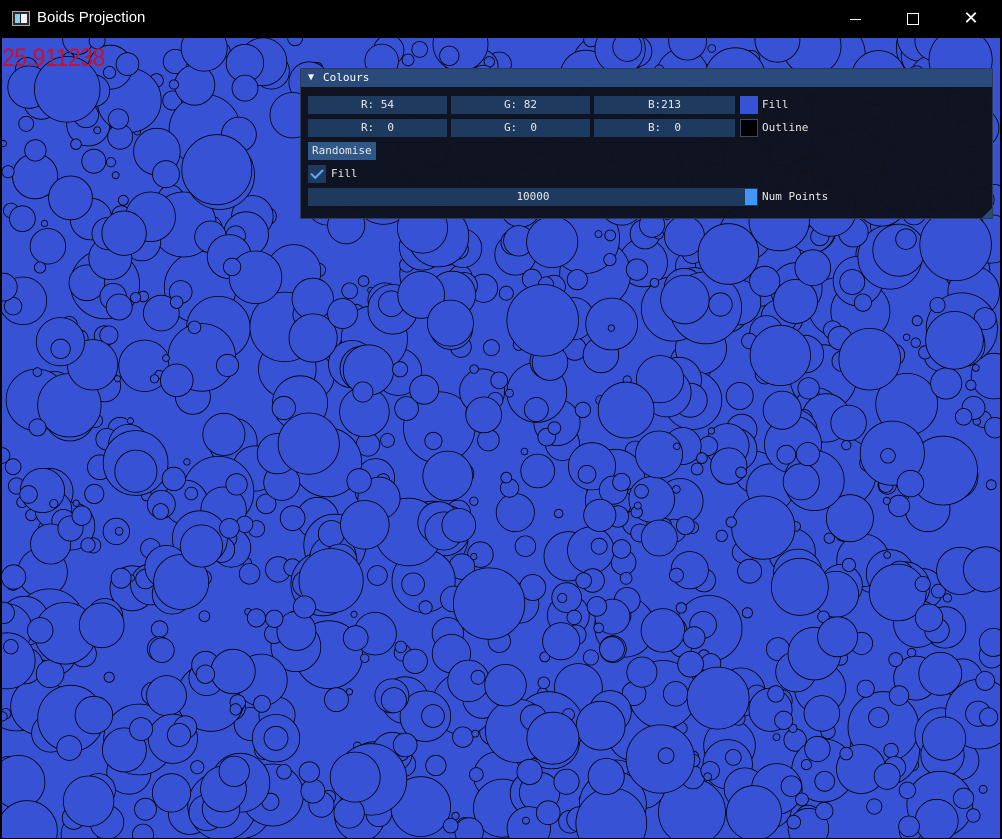 This screenshot has width=1002, height=839. What do you see at coordinates (311, 77) in the screenshot?
I see `collapse-triangle-icon: ▼` at bounding box center [311, 77].